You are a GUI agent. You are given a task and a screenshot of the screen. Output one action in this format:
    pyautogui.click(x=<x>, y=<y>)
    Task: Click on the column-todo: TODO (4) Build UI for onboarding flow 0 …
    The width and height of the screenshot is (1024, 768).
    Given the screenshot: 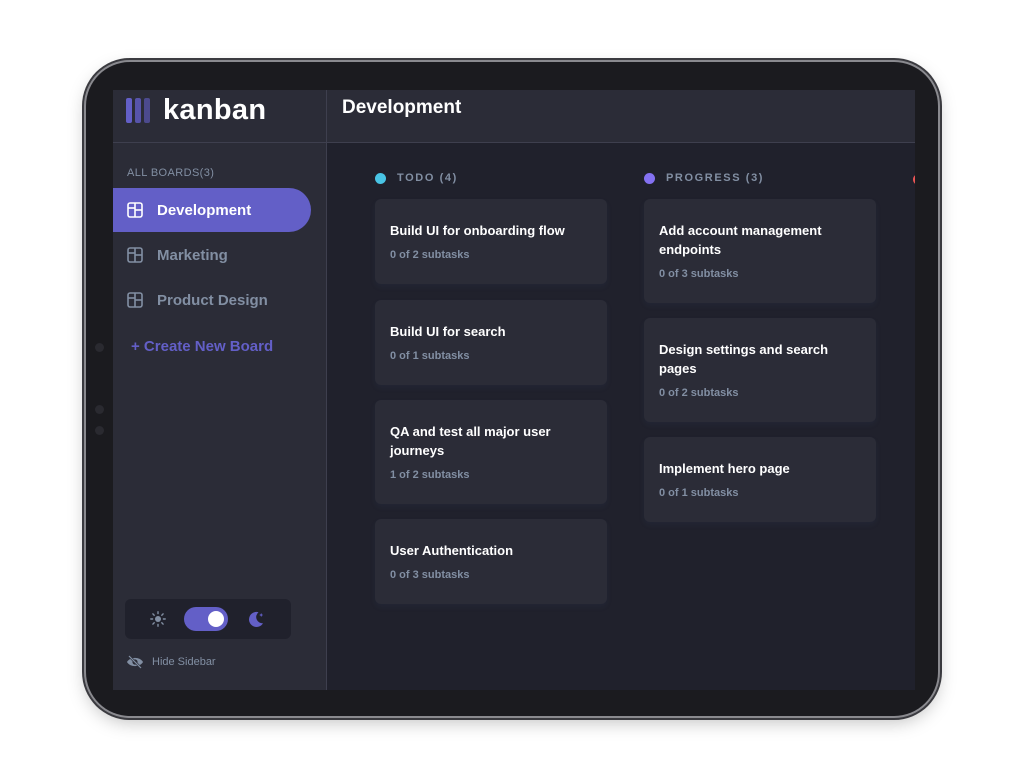 What is the action you would take?
    pyautogui.click(x=491, y=387)
    